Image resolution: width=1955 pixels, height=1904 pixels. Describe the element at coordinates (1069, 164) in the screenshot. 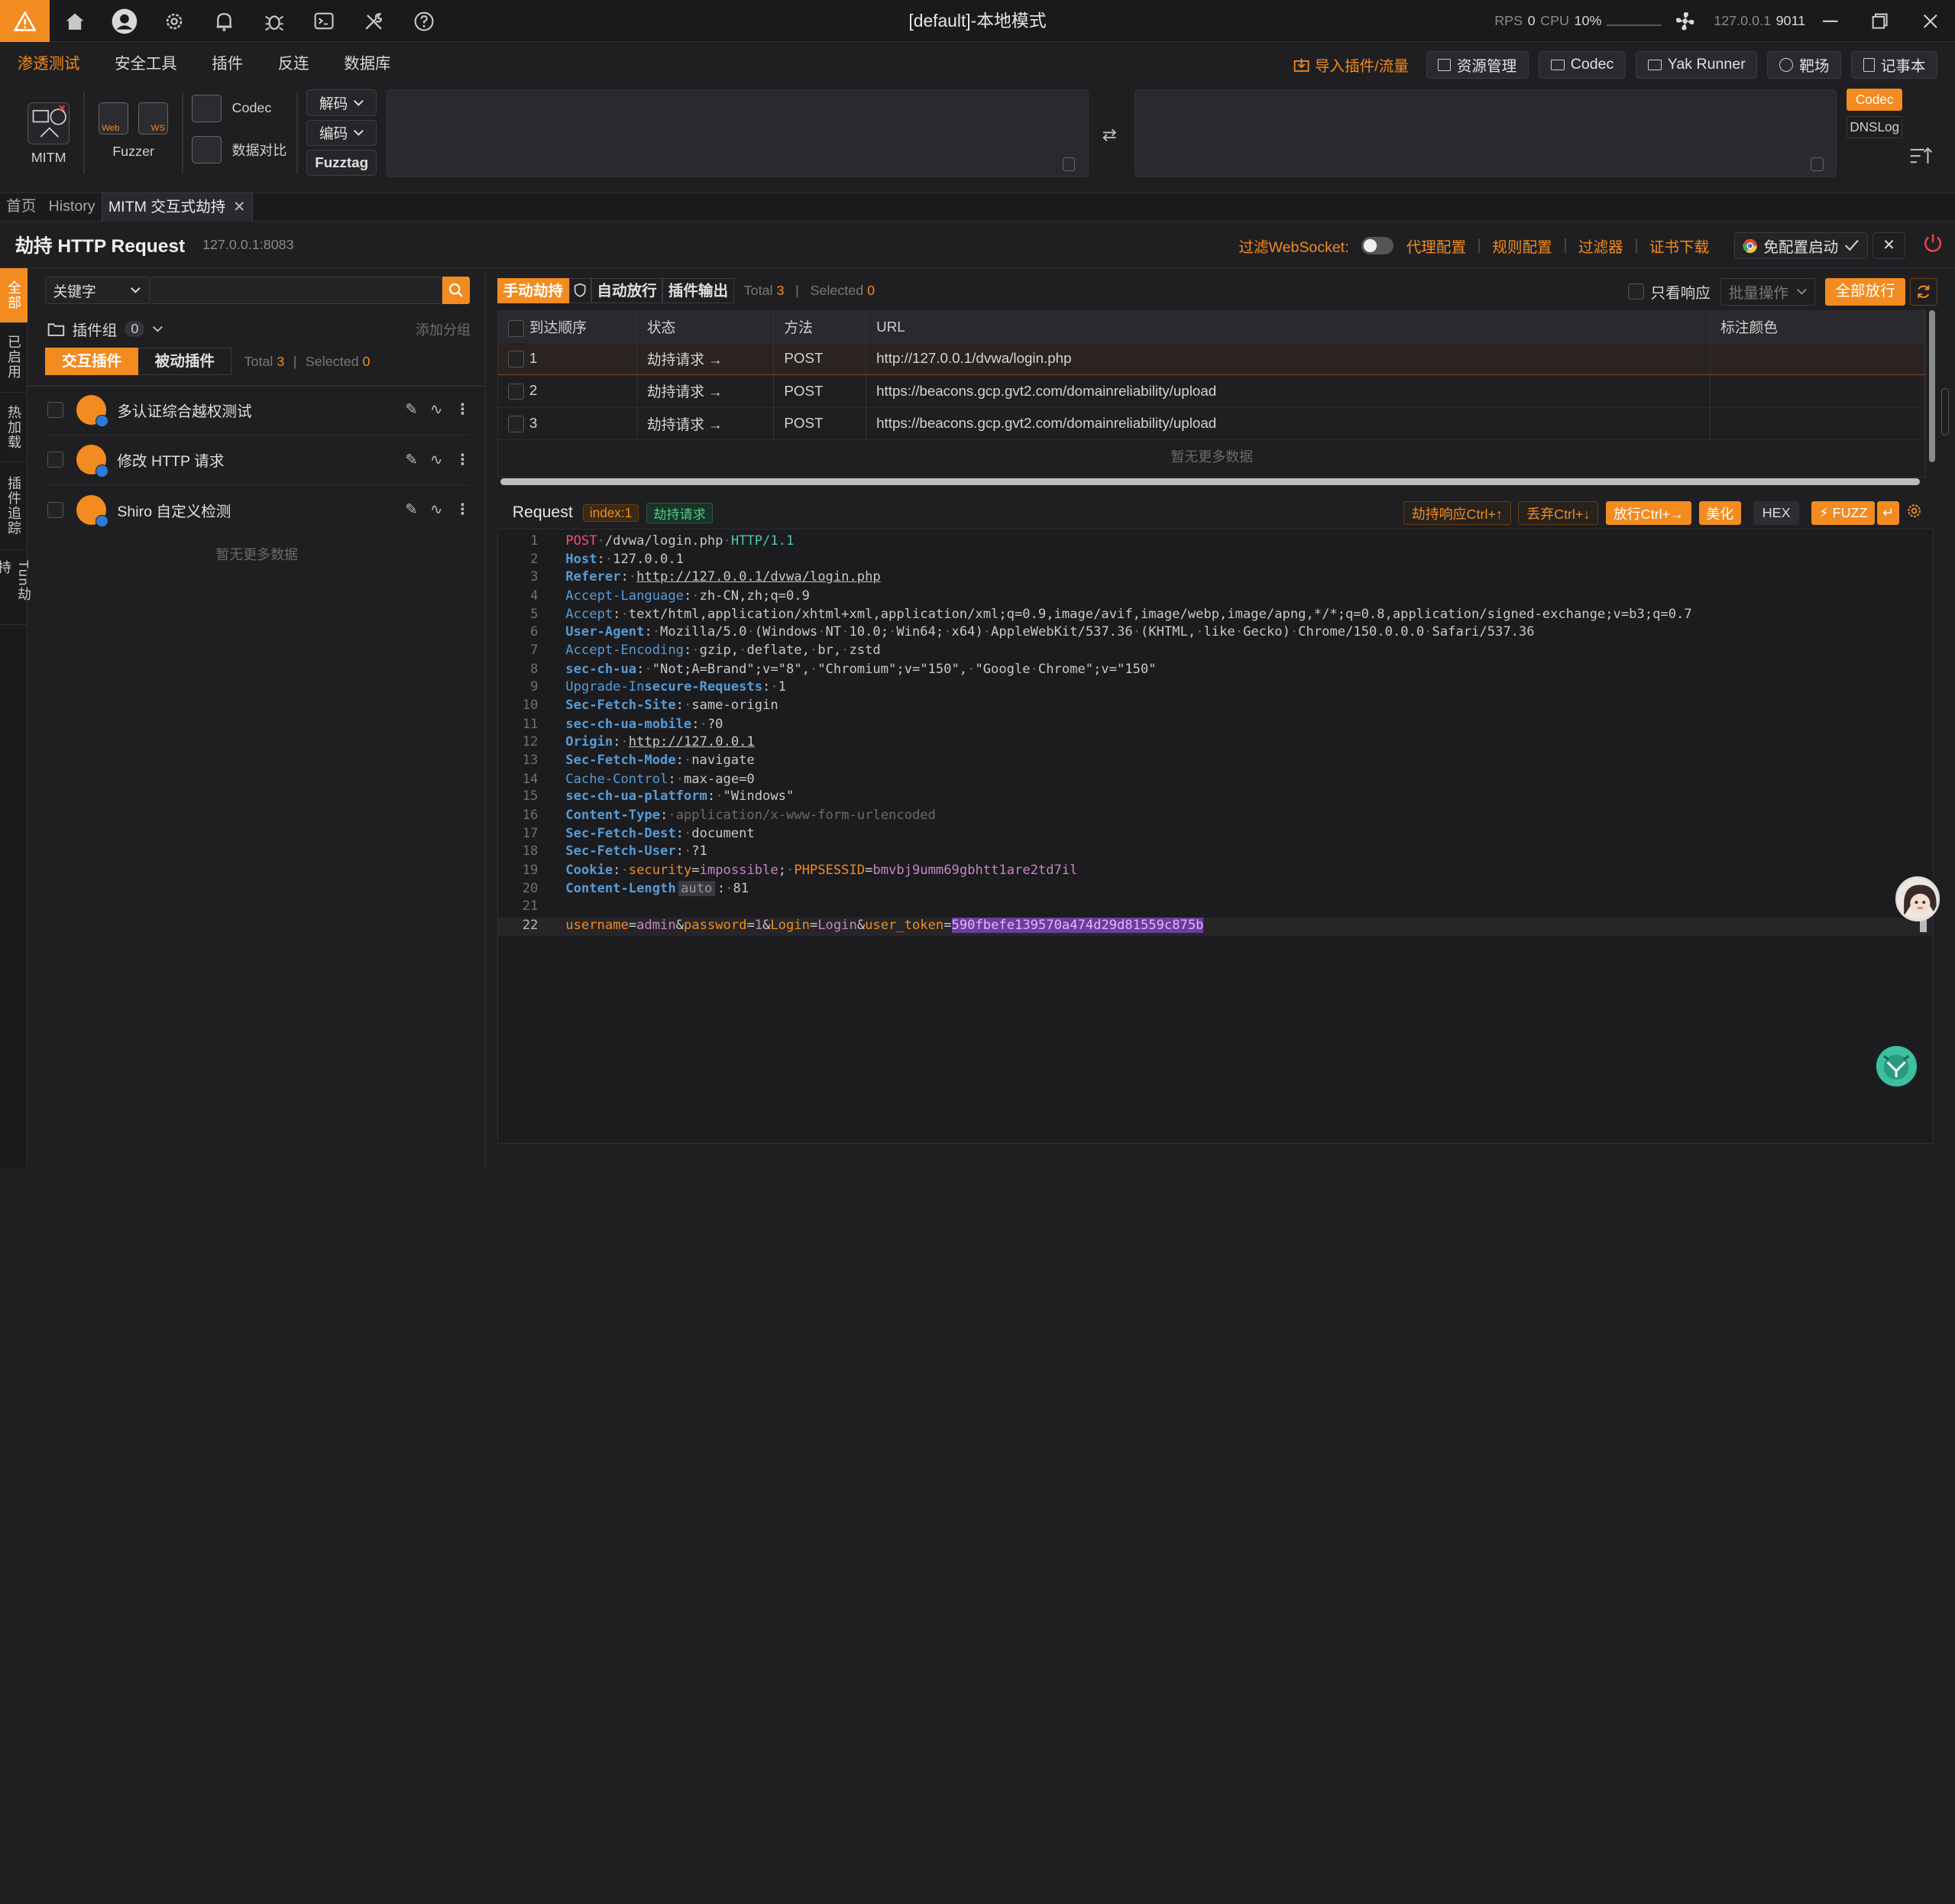

I see `copy-icon` at that location.